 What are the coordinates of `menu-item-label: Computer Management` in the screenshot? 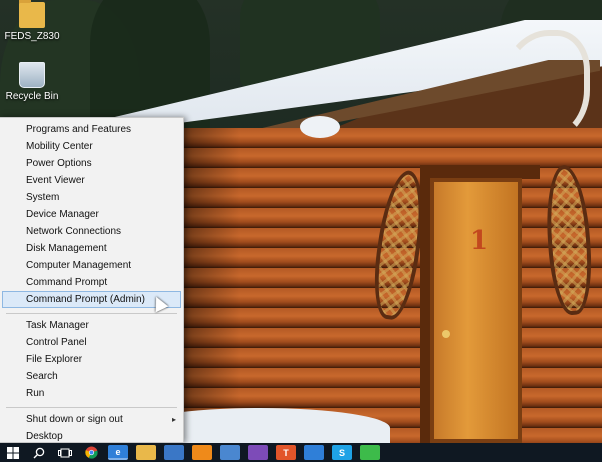 It's located at (79, 265).